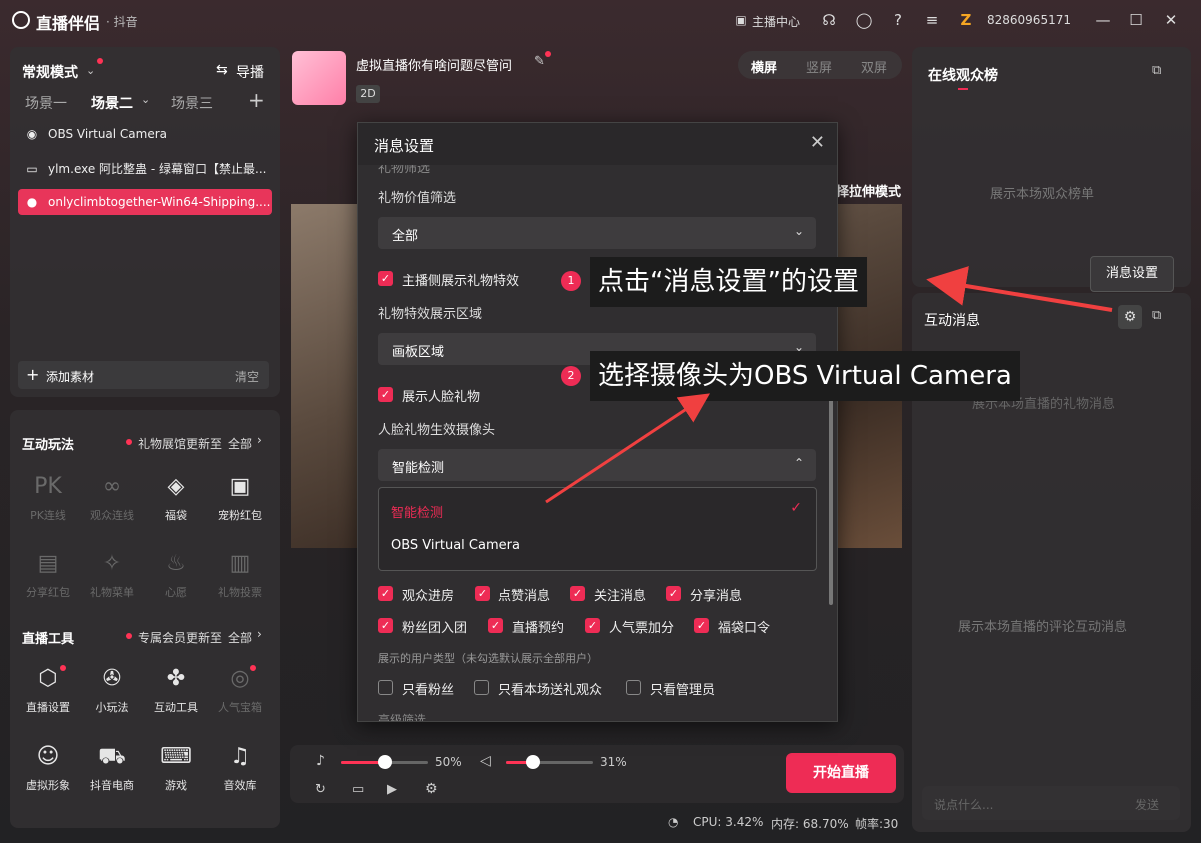 This screenshot has width=1201, height=843. I want to click on annotation-arrows, so click(829, 385).